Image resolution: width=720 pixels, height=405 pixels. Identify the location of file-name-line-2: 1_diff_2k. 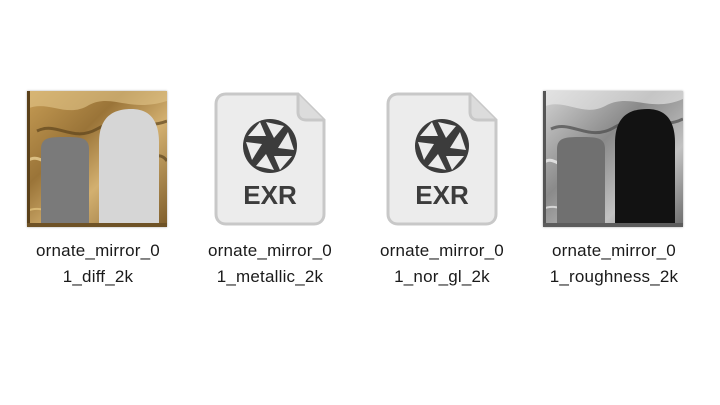
(98, 276).